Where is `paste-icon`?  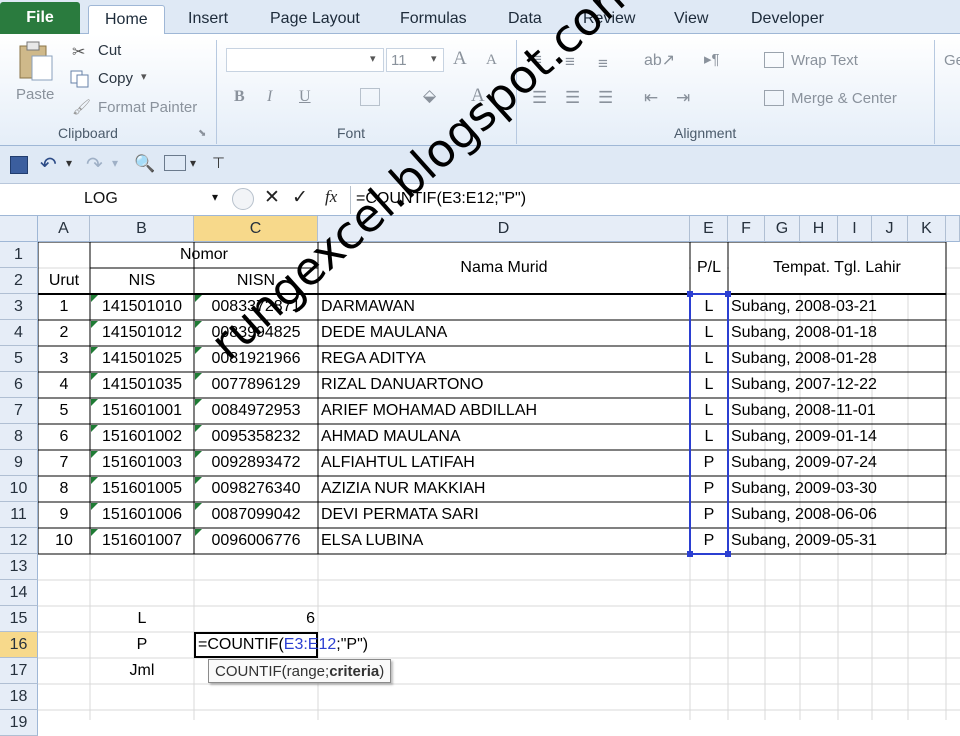
paste-icon is located at coordinates (35, 61).